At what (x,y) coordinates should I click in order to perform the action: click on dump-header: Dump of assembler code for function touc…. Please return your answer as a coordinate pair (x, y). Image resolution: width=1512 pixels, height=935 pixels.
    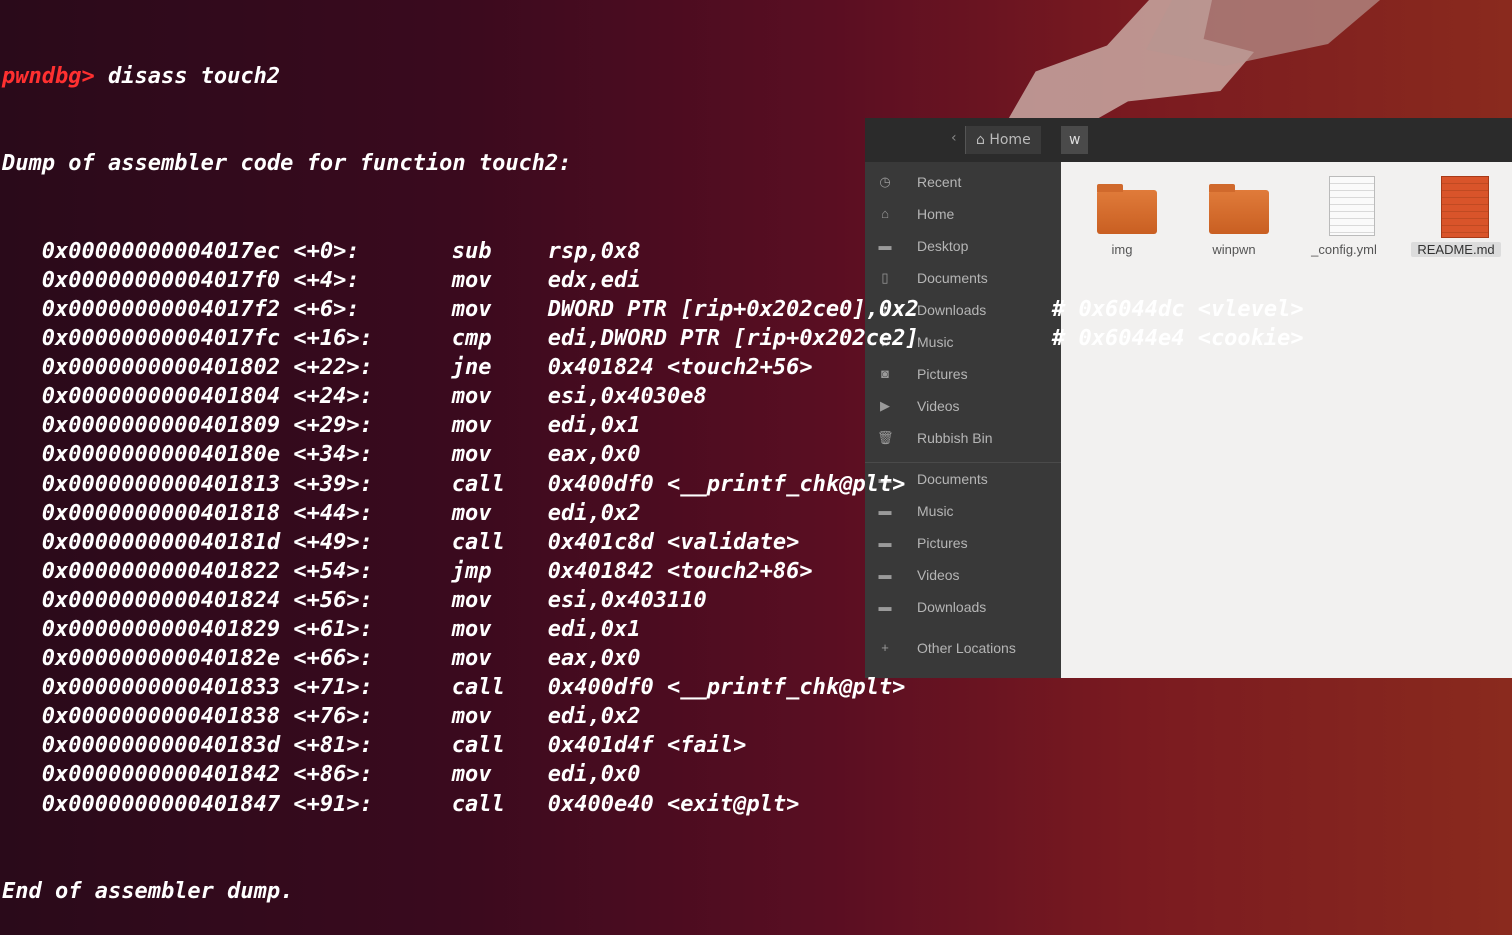
    Looking at the image, I should click on (287, 164).